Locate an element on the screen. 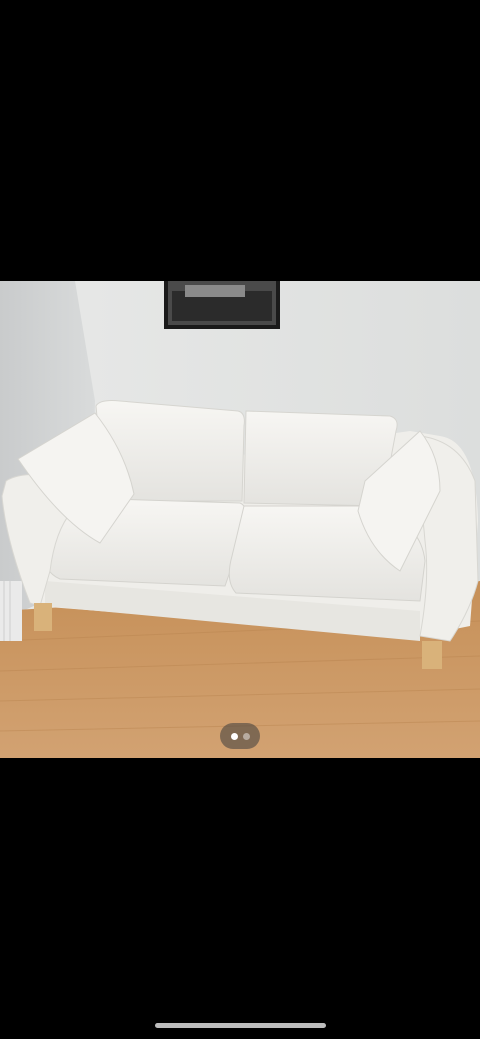  home-indicator is located at coordinates (240, 1025).